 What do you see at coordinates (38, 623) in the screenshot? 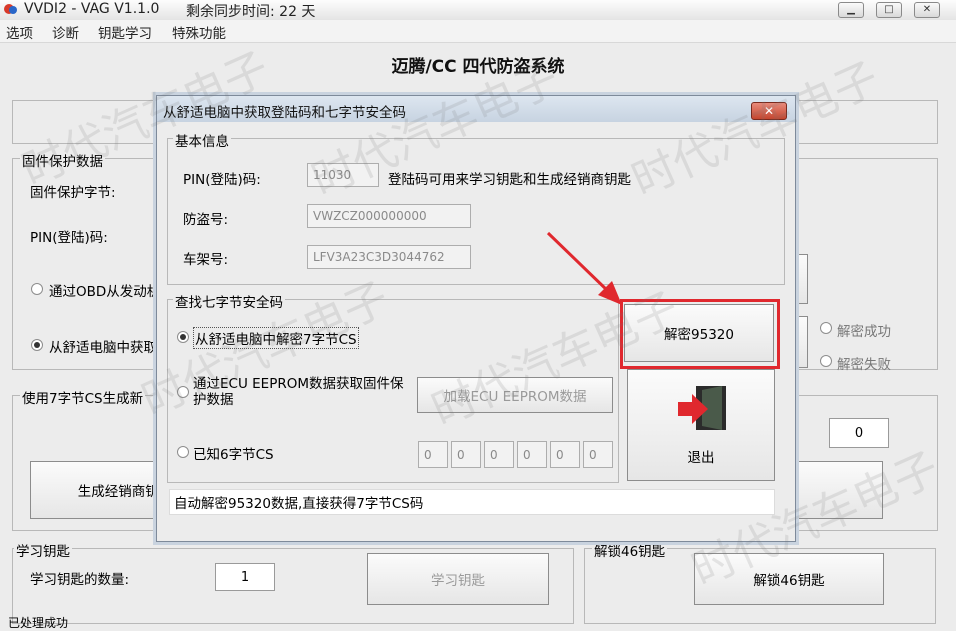
I see `bottom-status-text: 已处理成功` at bounding box center [38, 623].